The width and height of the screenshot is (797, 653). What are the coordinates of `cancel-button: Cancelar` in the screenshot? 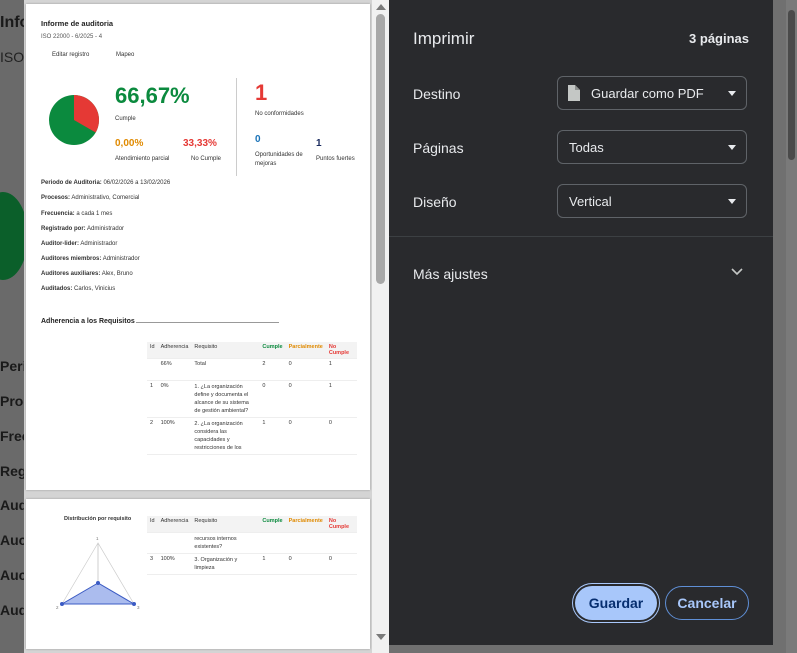 It's located at (707, 603).